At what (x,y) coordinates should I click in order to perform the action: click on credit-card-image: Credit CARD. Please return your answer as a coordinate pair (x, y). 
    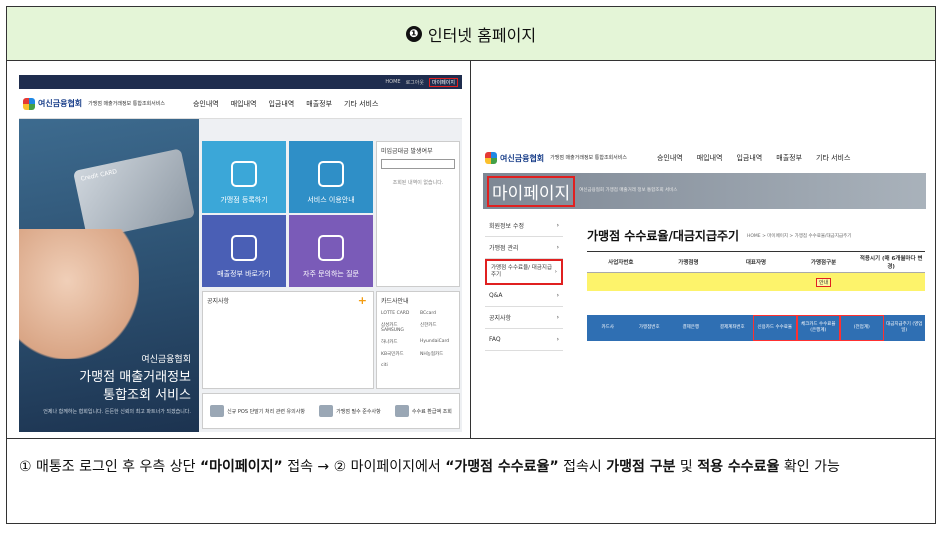
    Looking at the image, I should click on (134, 194).